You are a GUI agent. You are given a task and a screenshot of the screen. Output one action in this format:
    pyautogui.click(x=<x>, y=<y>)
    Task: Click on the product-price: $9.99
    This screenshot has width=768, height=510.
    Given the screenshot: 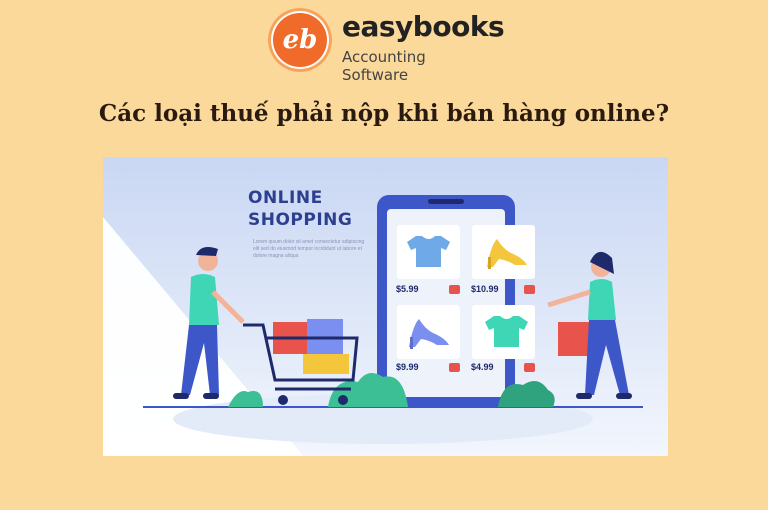 What is the action you would take?
    pyautogui.click(x=407, y=367)
    